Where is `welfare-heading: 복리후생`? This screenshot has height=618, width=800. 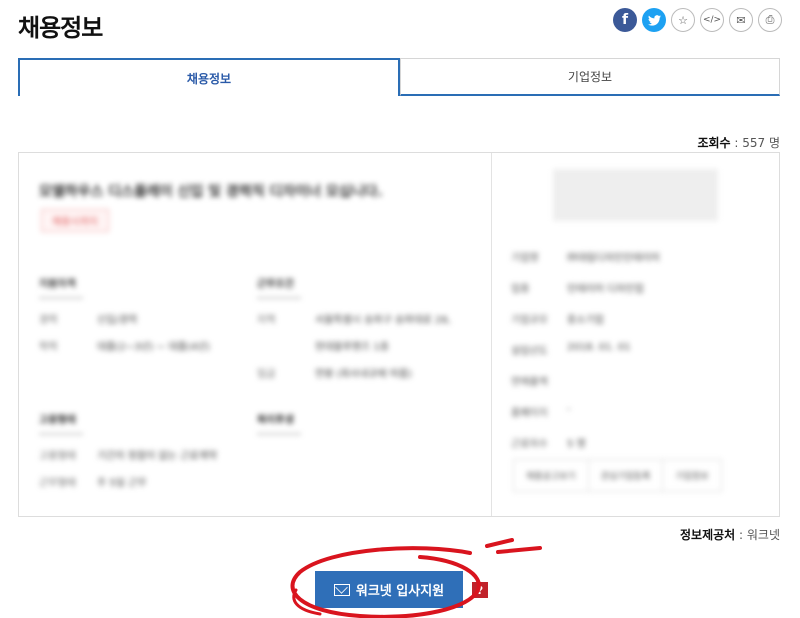
welfare-heading: 복리후생 is located at coordinates (275, 420).